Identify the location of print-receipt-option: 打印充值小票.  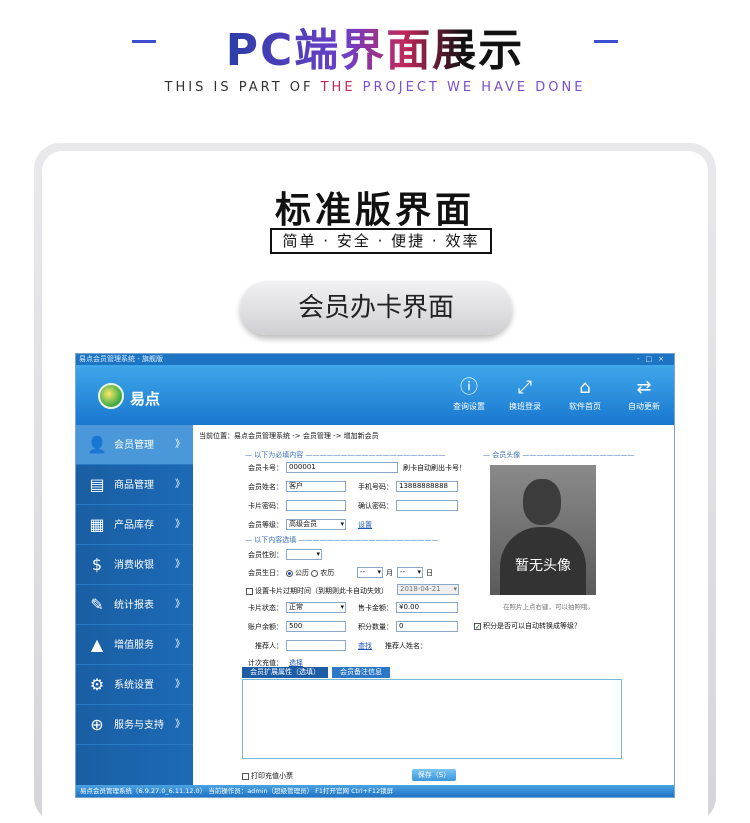
(267, 776).